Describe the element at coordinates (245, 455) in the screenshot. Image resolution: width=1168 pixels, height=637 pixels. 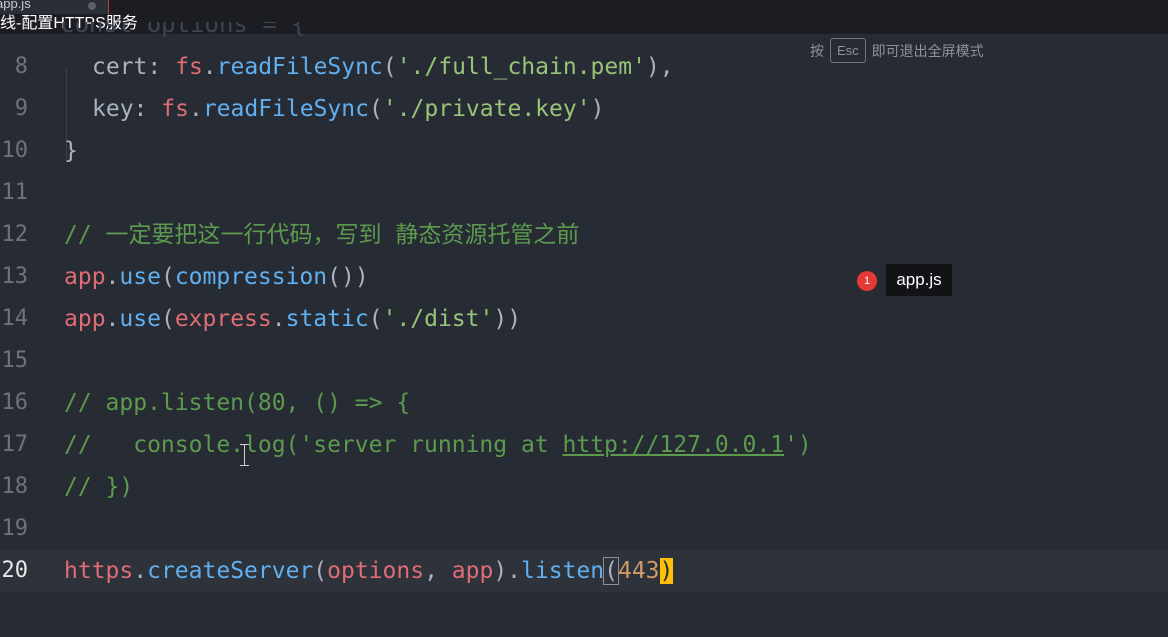
I see `mouse-ibeam-cursor-icon` at that location.